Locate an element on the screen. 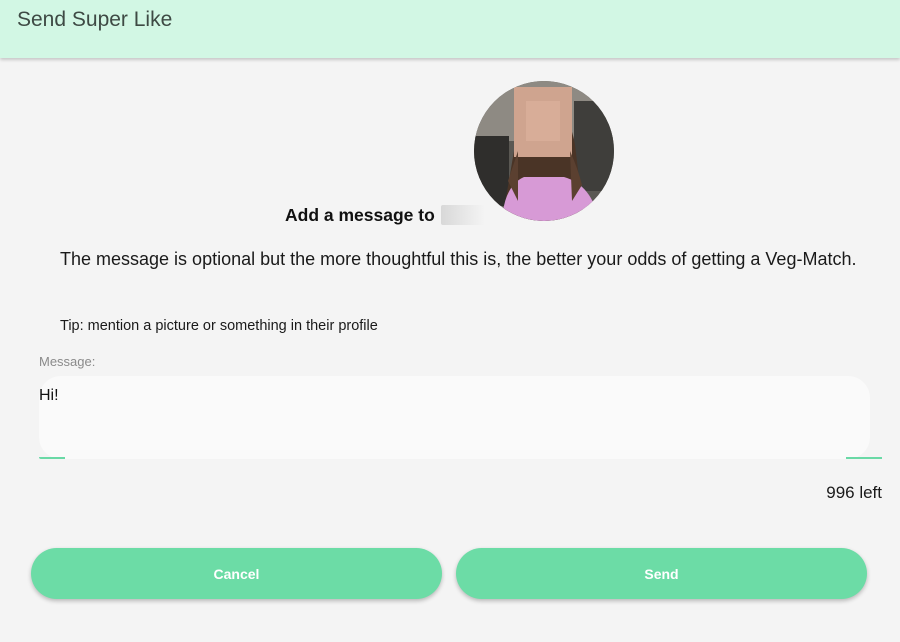 This screenshot has width=900, height=642. send-button: Send is located at coordinates (661, 573).